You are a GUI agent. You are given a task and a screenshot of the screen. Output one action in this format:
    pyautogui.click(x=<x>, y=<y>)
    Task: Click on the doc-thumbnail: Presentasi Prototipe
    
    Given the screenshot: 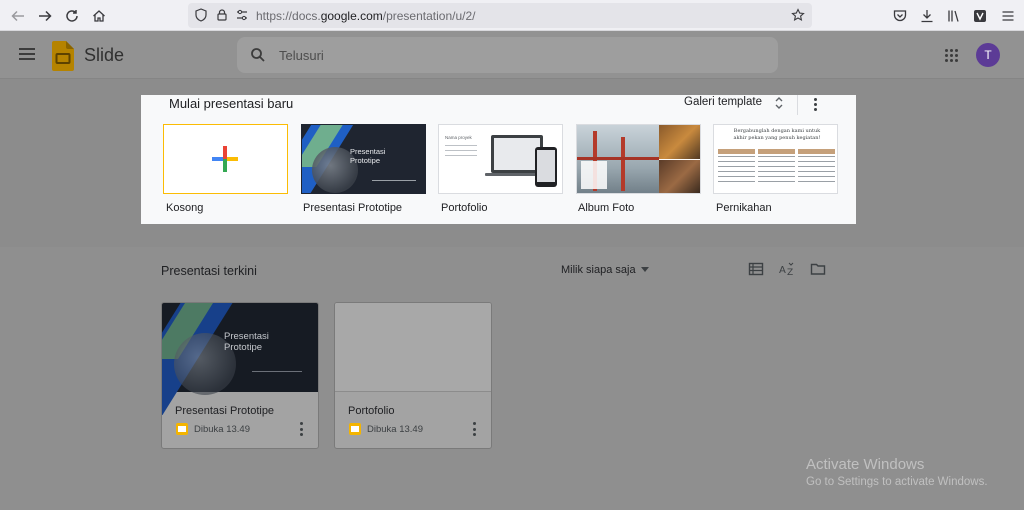 What is the action you would take?
    pyautogui.click(x=240, y=359)
    